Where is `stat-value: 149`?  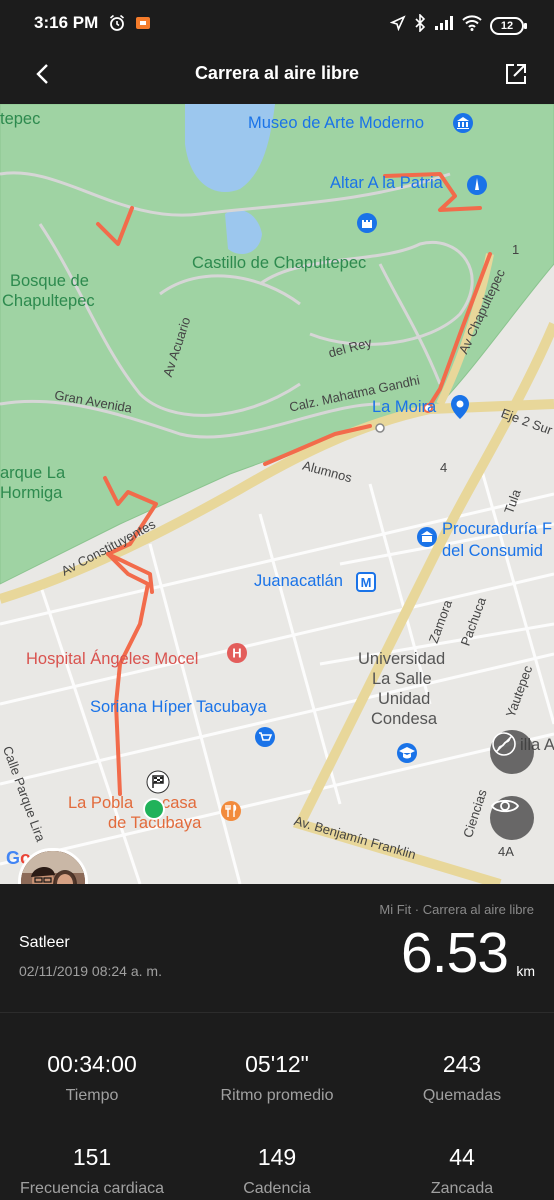 stat-value: 149 is located at coordinates (277, 1157).